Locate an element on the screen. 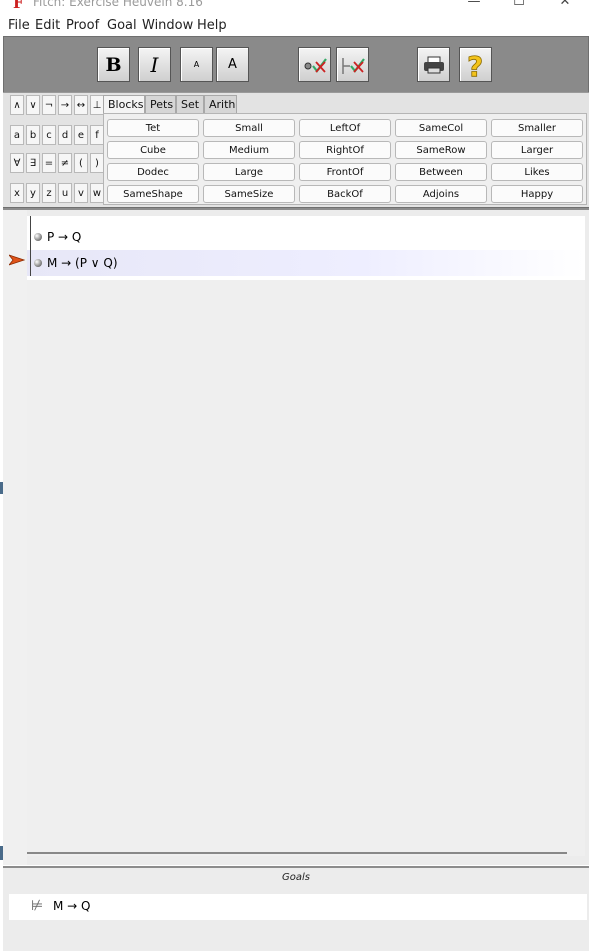  print-button is located at coordinates (433, 64).